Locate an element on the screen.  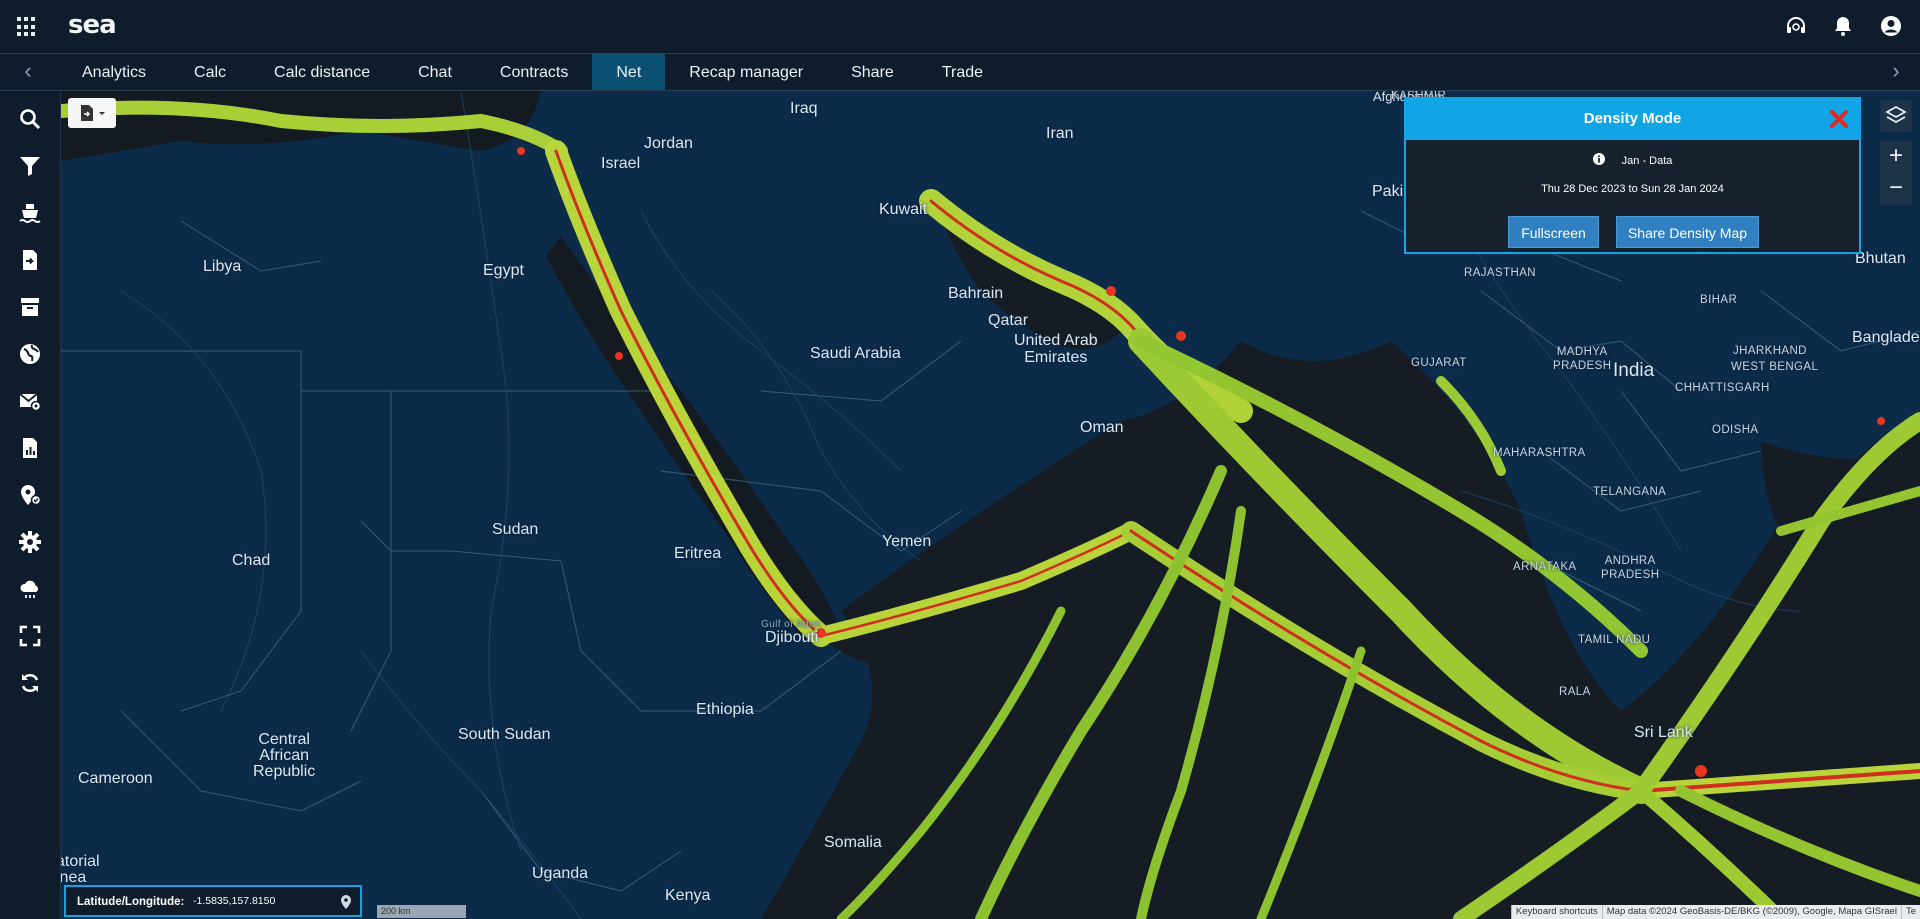
map-label-djibouti: Djibouti is located at coordinates (792, 637).